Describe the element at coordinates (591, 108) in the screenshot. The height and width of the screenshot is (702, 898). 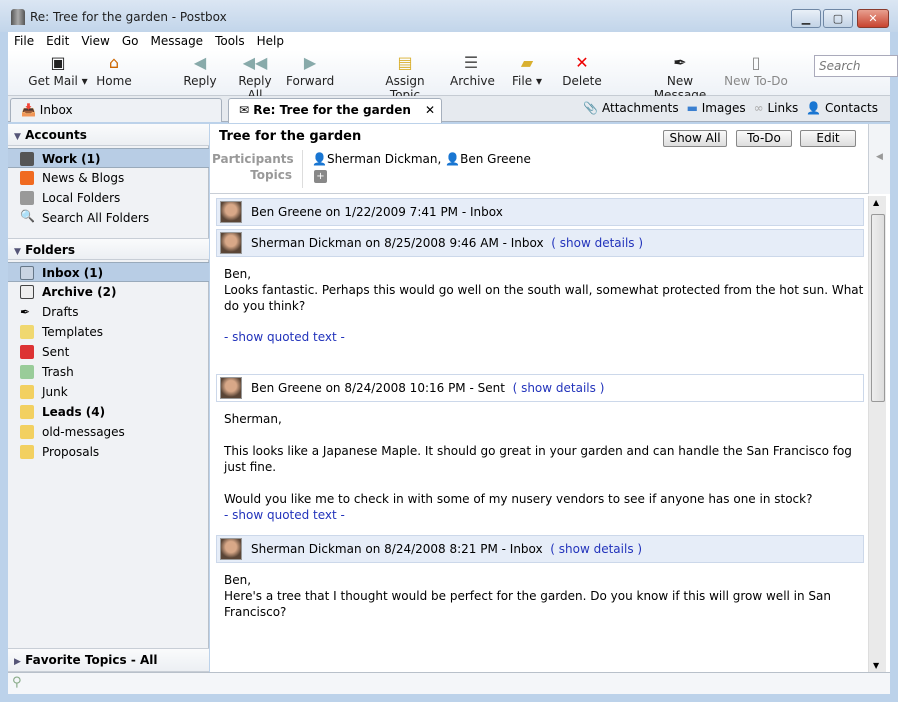
I see `paperclip-icon: 📎` at that location.